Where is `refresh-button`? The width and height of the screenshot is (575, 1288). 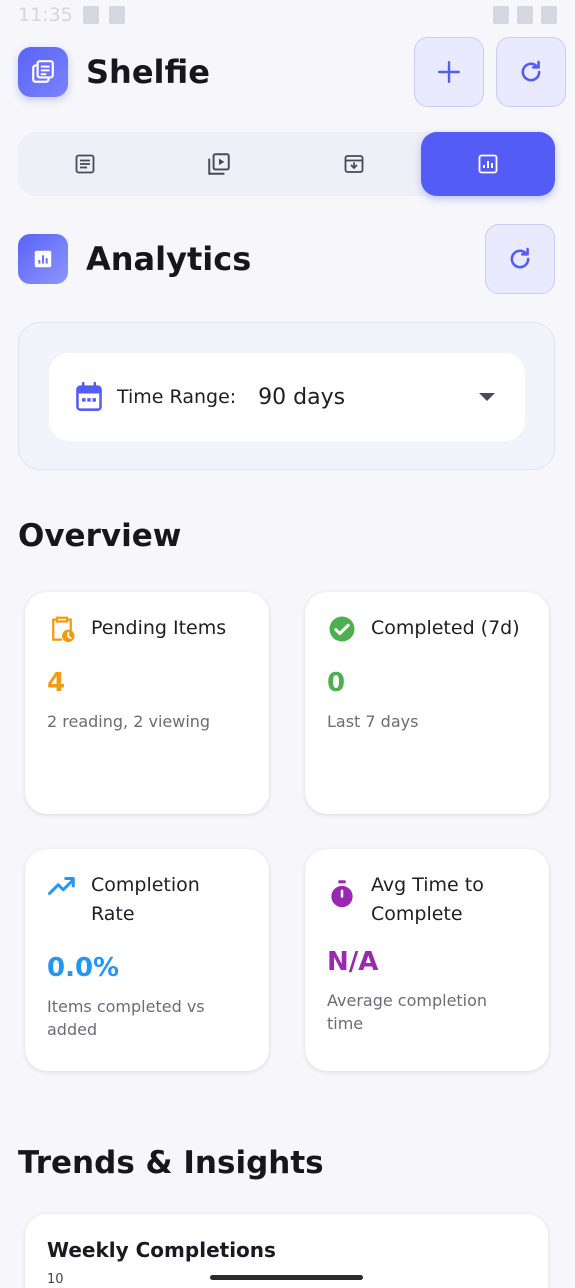
refresh-button is located at coordinates (531, 72).